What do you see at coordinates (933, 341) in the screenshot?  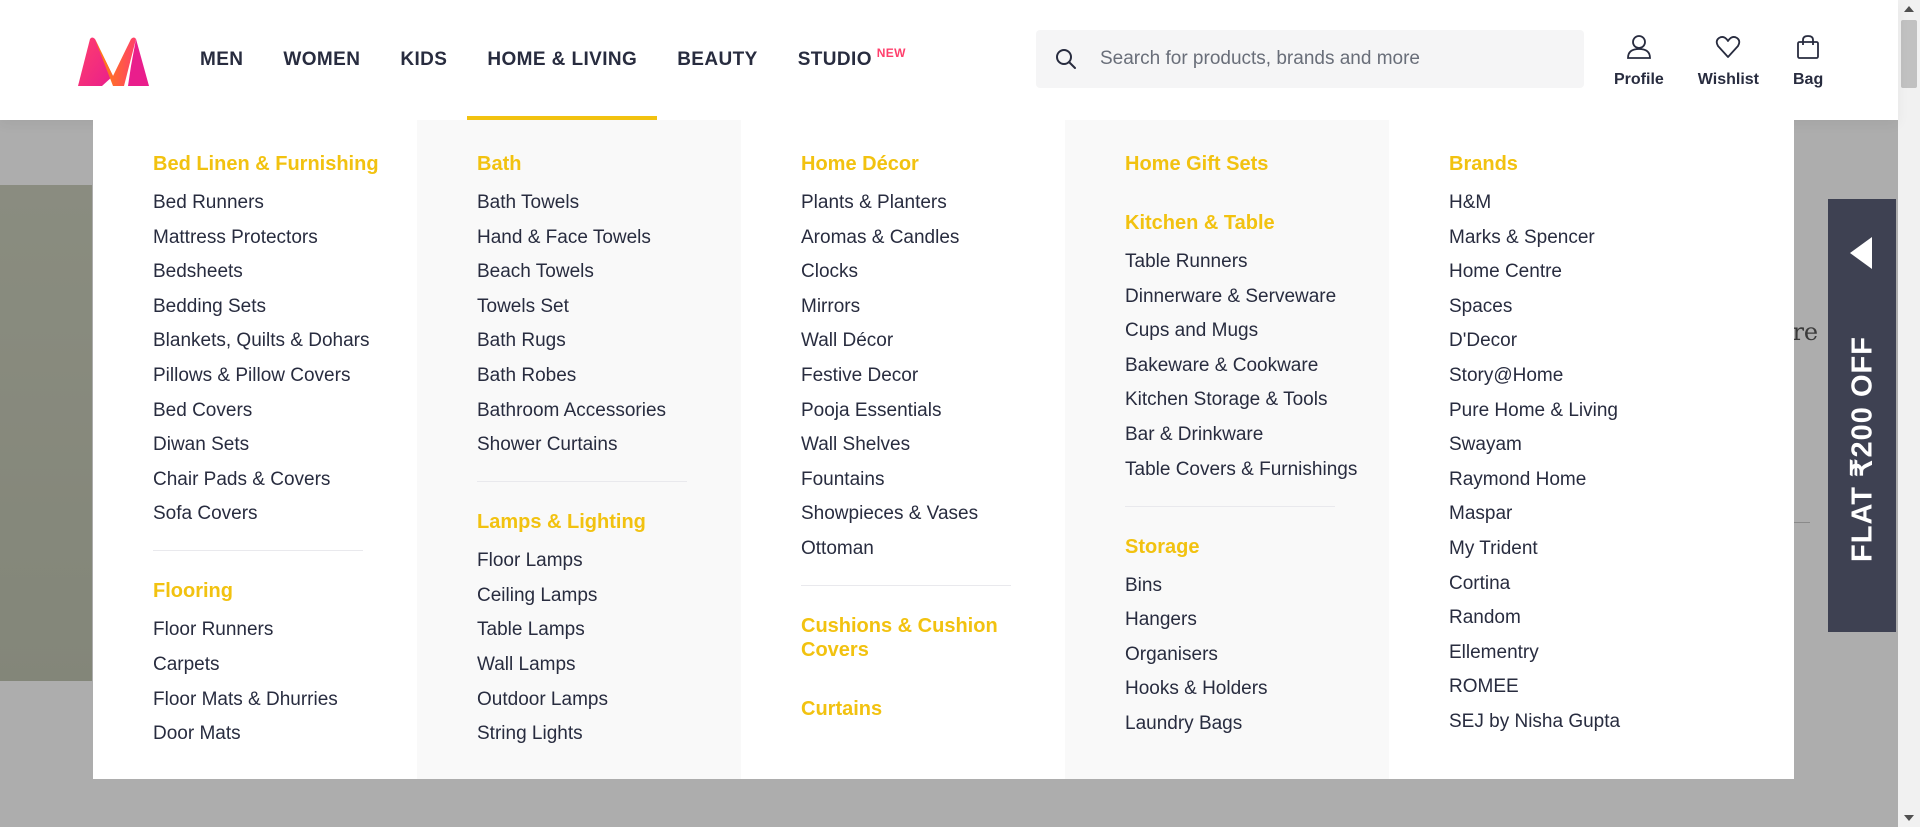 I see `menu-link: Wall Décor` at bounding box center [933, 341].